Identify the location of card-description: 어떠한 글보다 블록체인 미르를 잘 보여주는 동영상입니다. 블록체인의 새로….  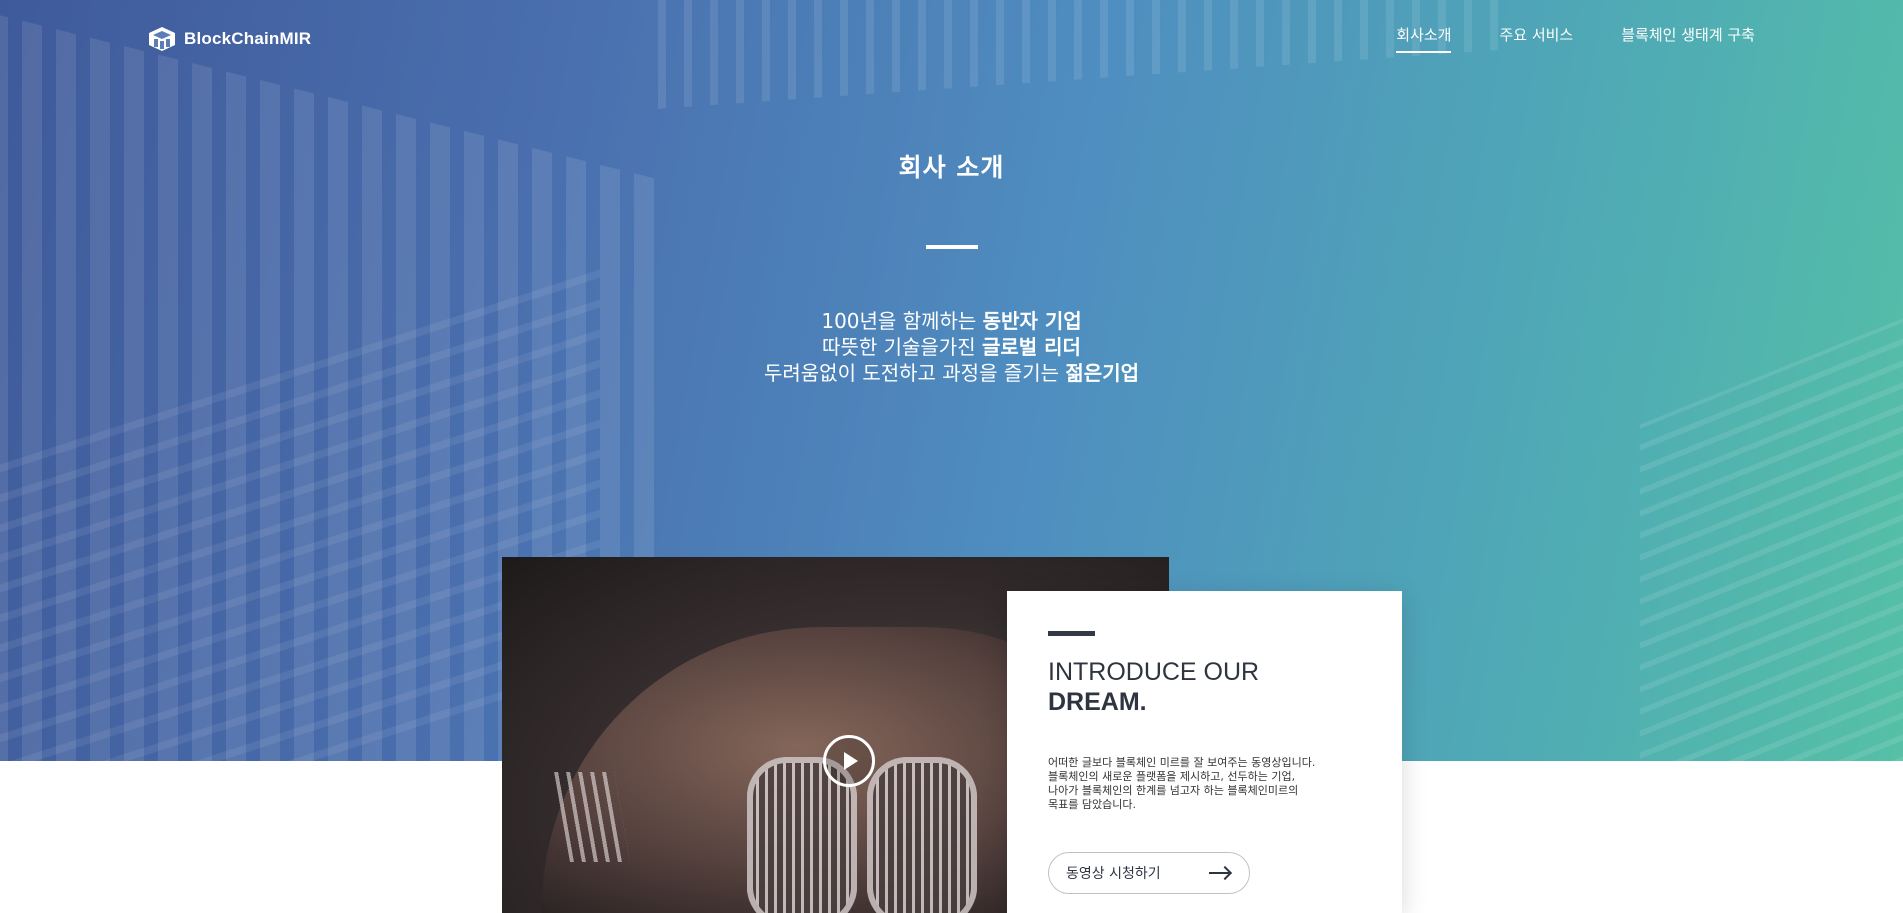
(1218, 784).